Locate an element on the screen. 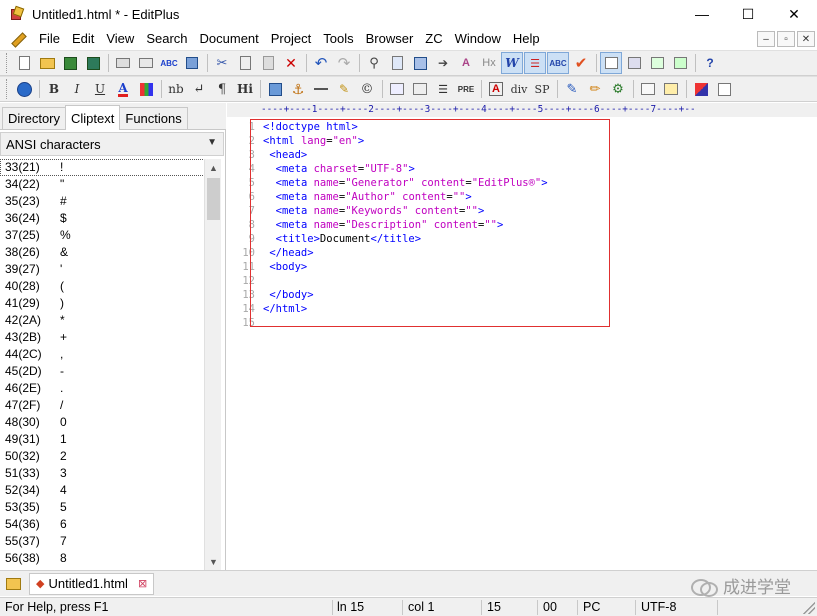 The width and height of the screenshot is (817, 616). layer-icon is located at coordinates (671, 89).